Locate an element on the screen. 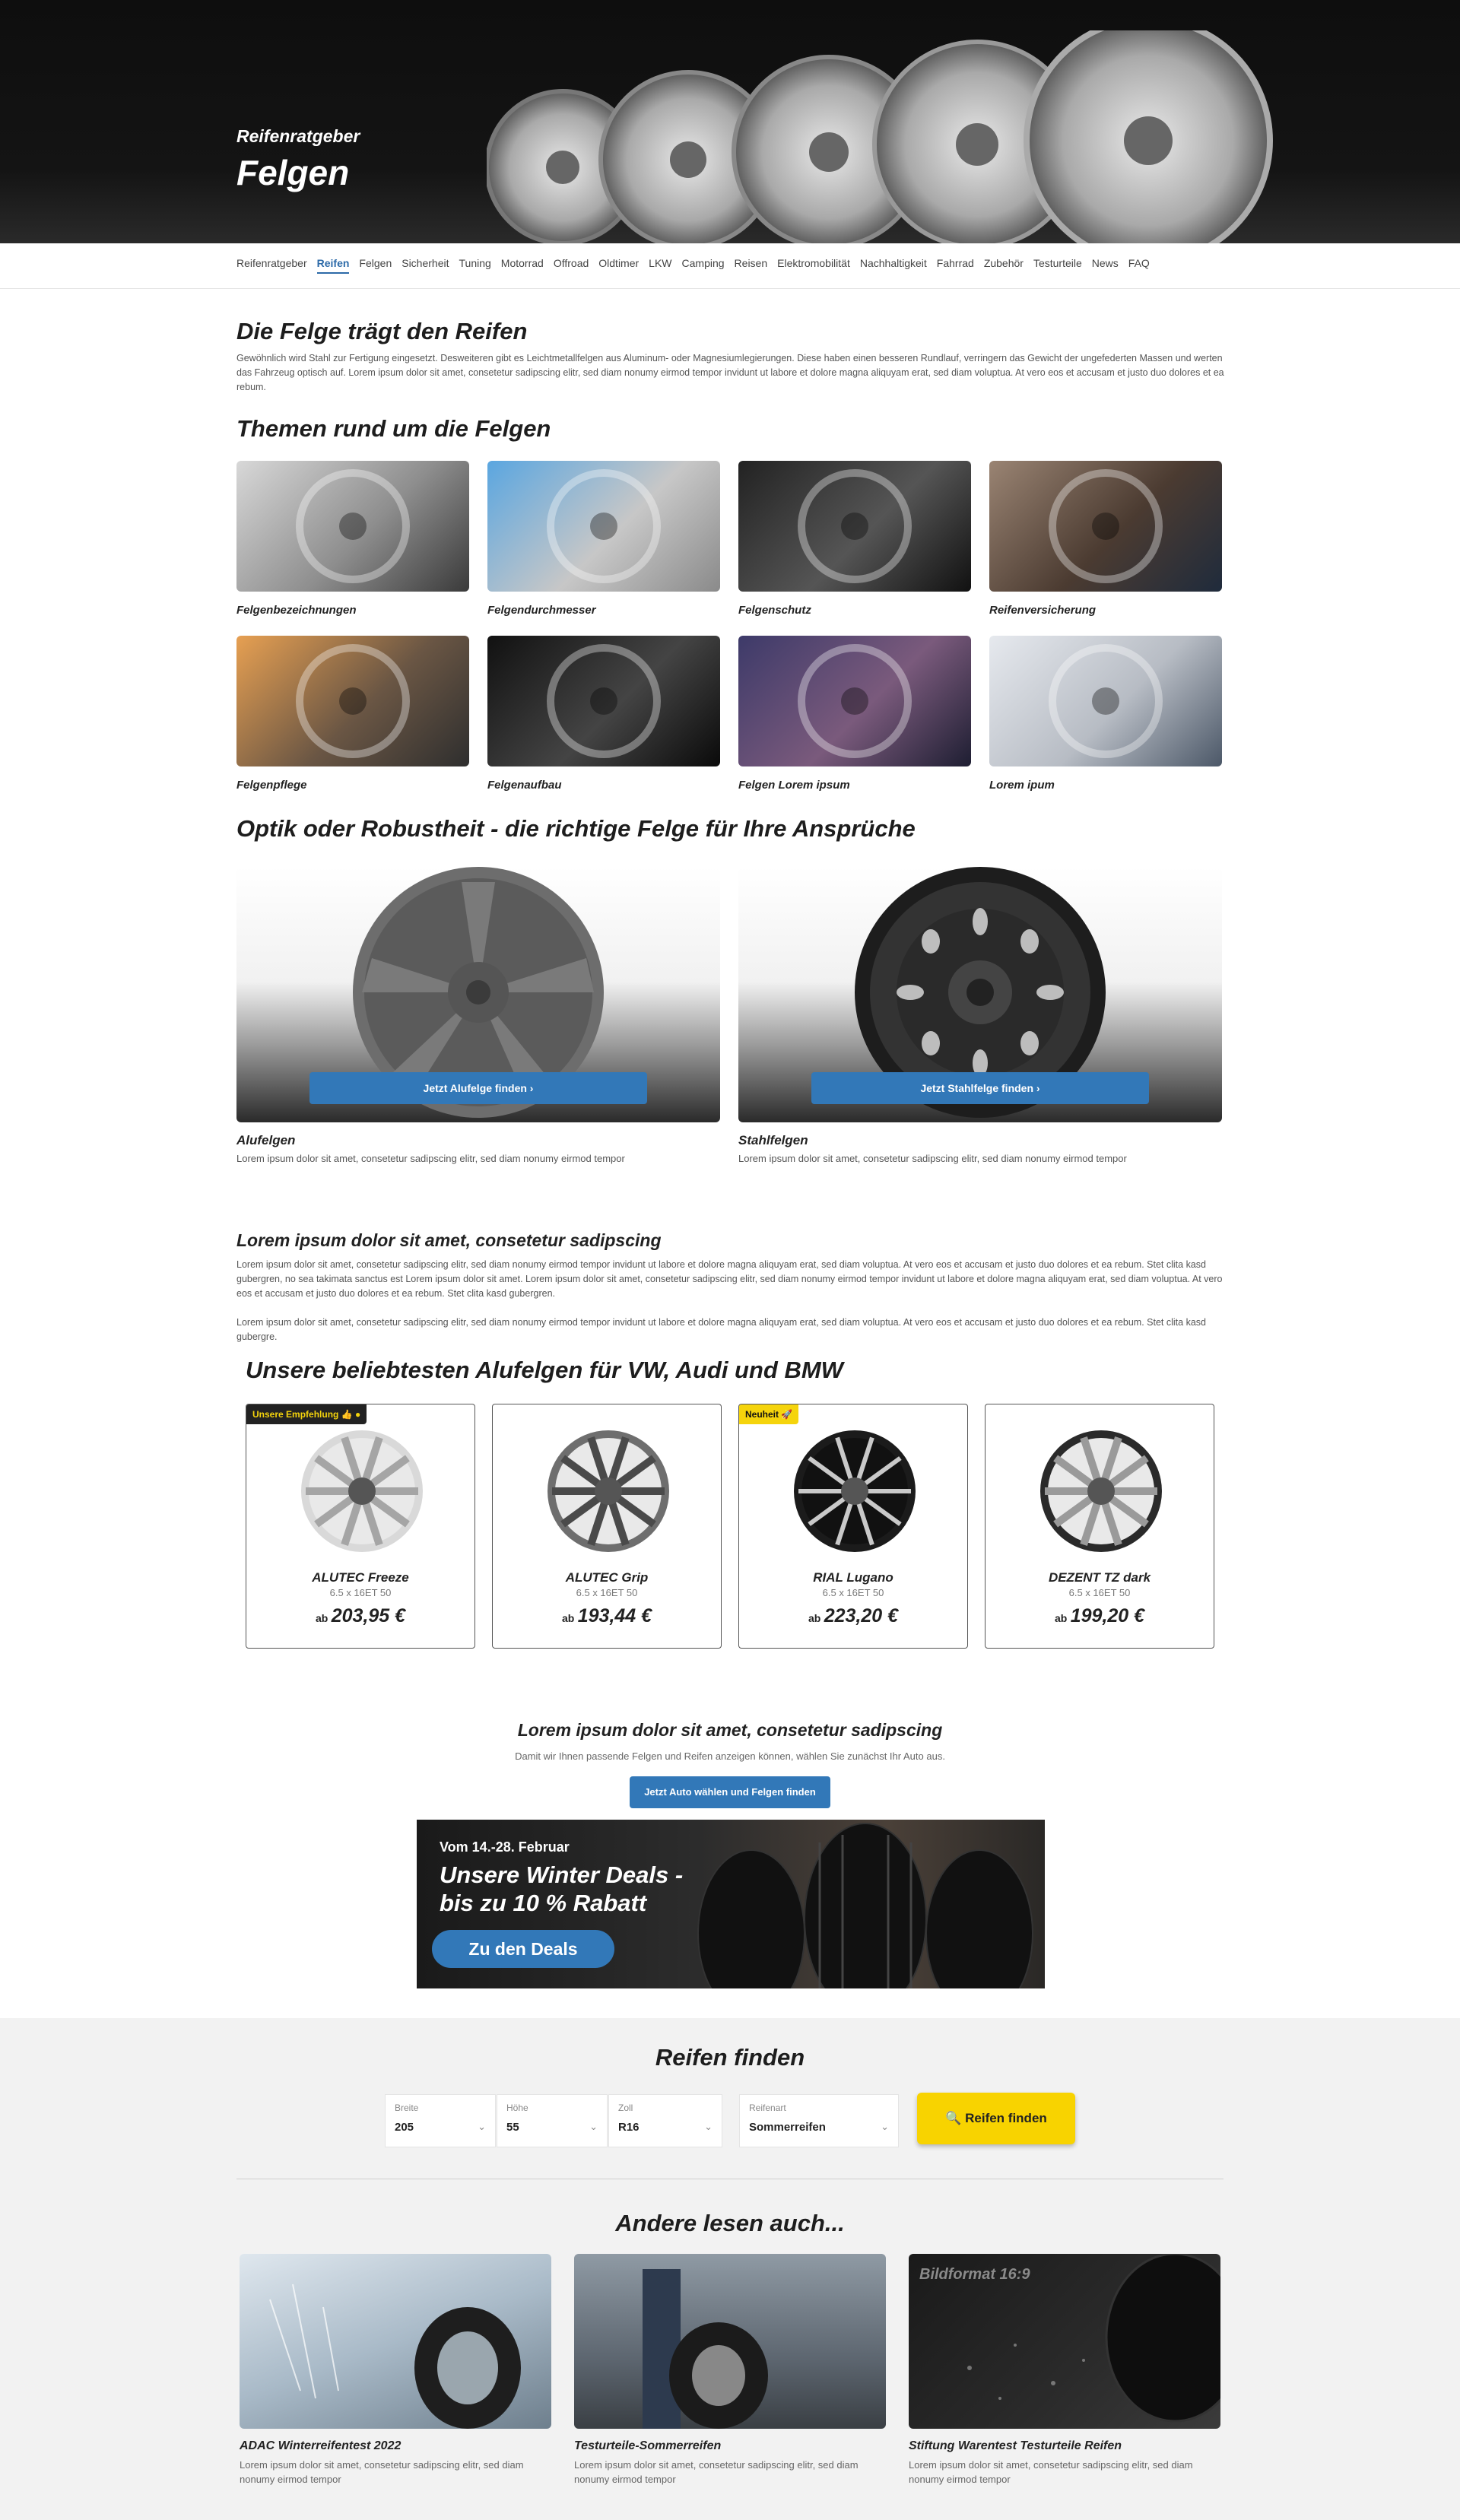 The image size is (1460, 2520). banner-headline: Unsere Winter Deals - bis zu 10 % Rabatt is located at coordinates (561, 1889).